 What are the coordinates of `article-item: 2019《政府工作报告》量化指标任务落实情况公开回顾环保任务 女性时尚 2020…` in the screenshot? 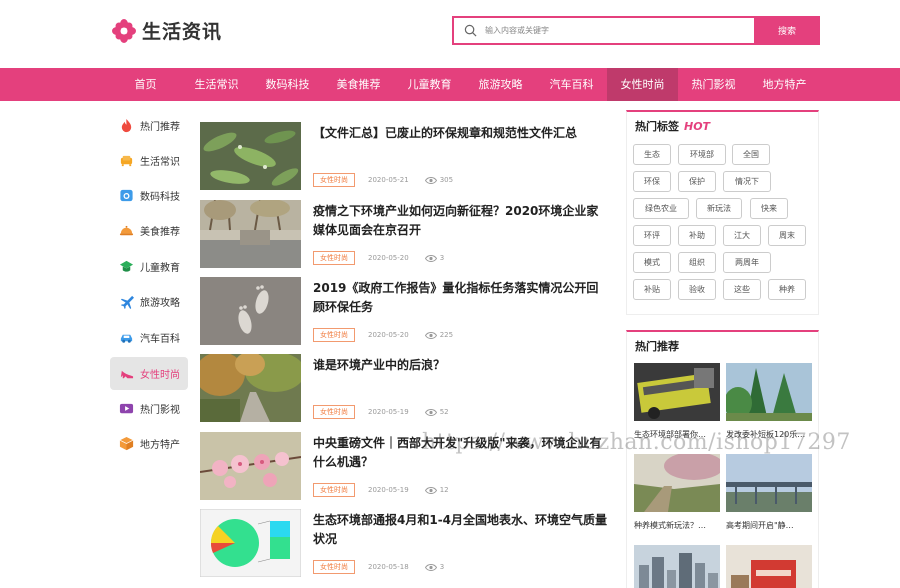 It's located at (405, 311).